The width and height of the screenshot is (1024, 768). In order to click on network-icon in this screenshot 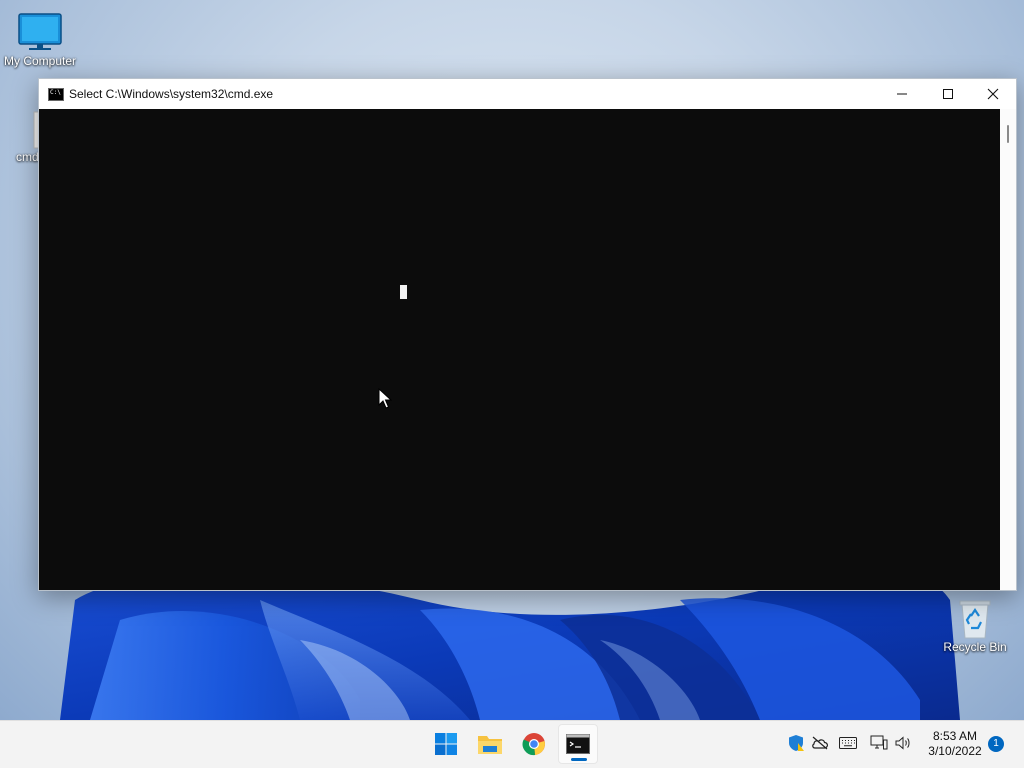, I will do `click(879, 742)`.